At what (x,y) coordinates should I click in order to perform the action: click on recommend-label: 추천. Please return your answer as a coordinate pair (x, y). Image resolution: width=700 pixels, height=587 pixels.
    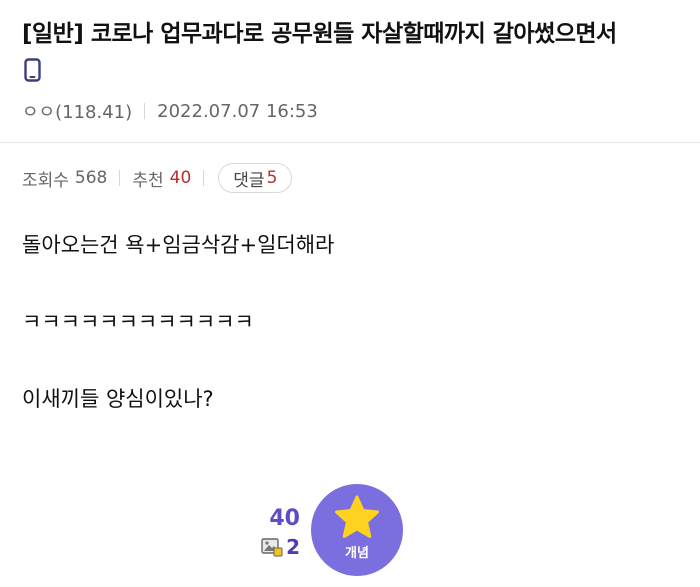
    Looking at the image, I should click on (148, 180).